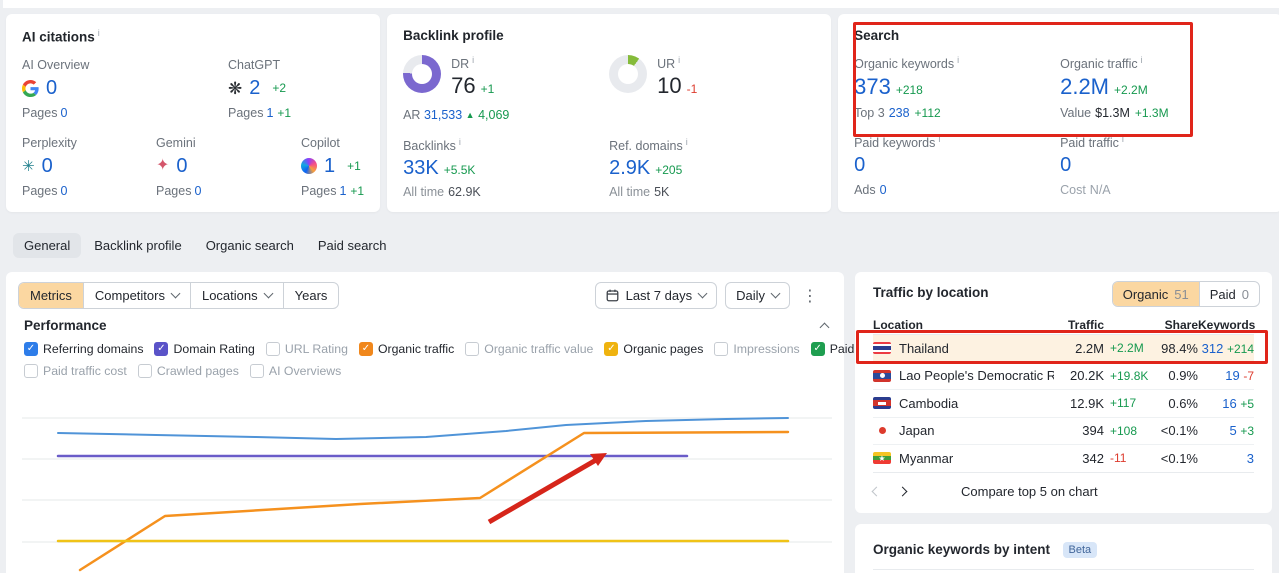 The image size is (1279, 573). Describe the element at coordinates (810, 296) in the screenshot. I see `kebab-menu-icon: ⋮` at that location.